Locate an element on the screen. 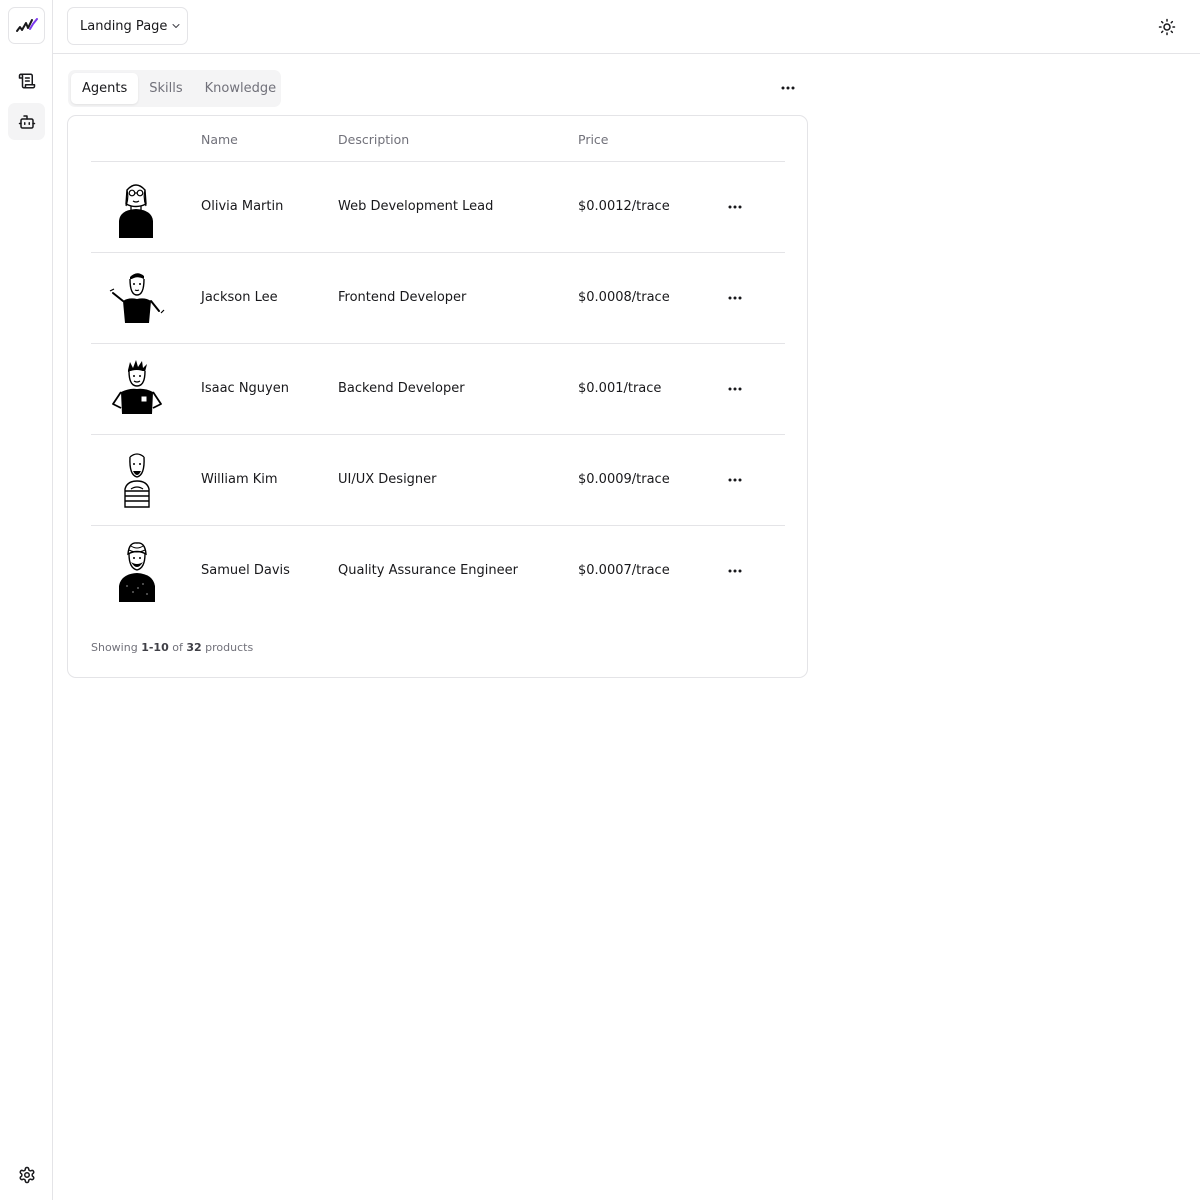  agent-name: Isaac Nguyen is located at coordinates (245, 388).